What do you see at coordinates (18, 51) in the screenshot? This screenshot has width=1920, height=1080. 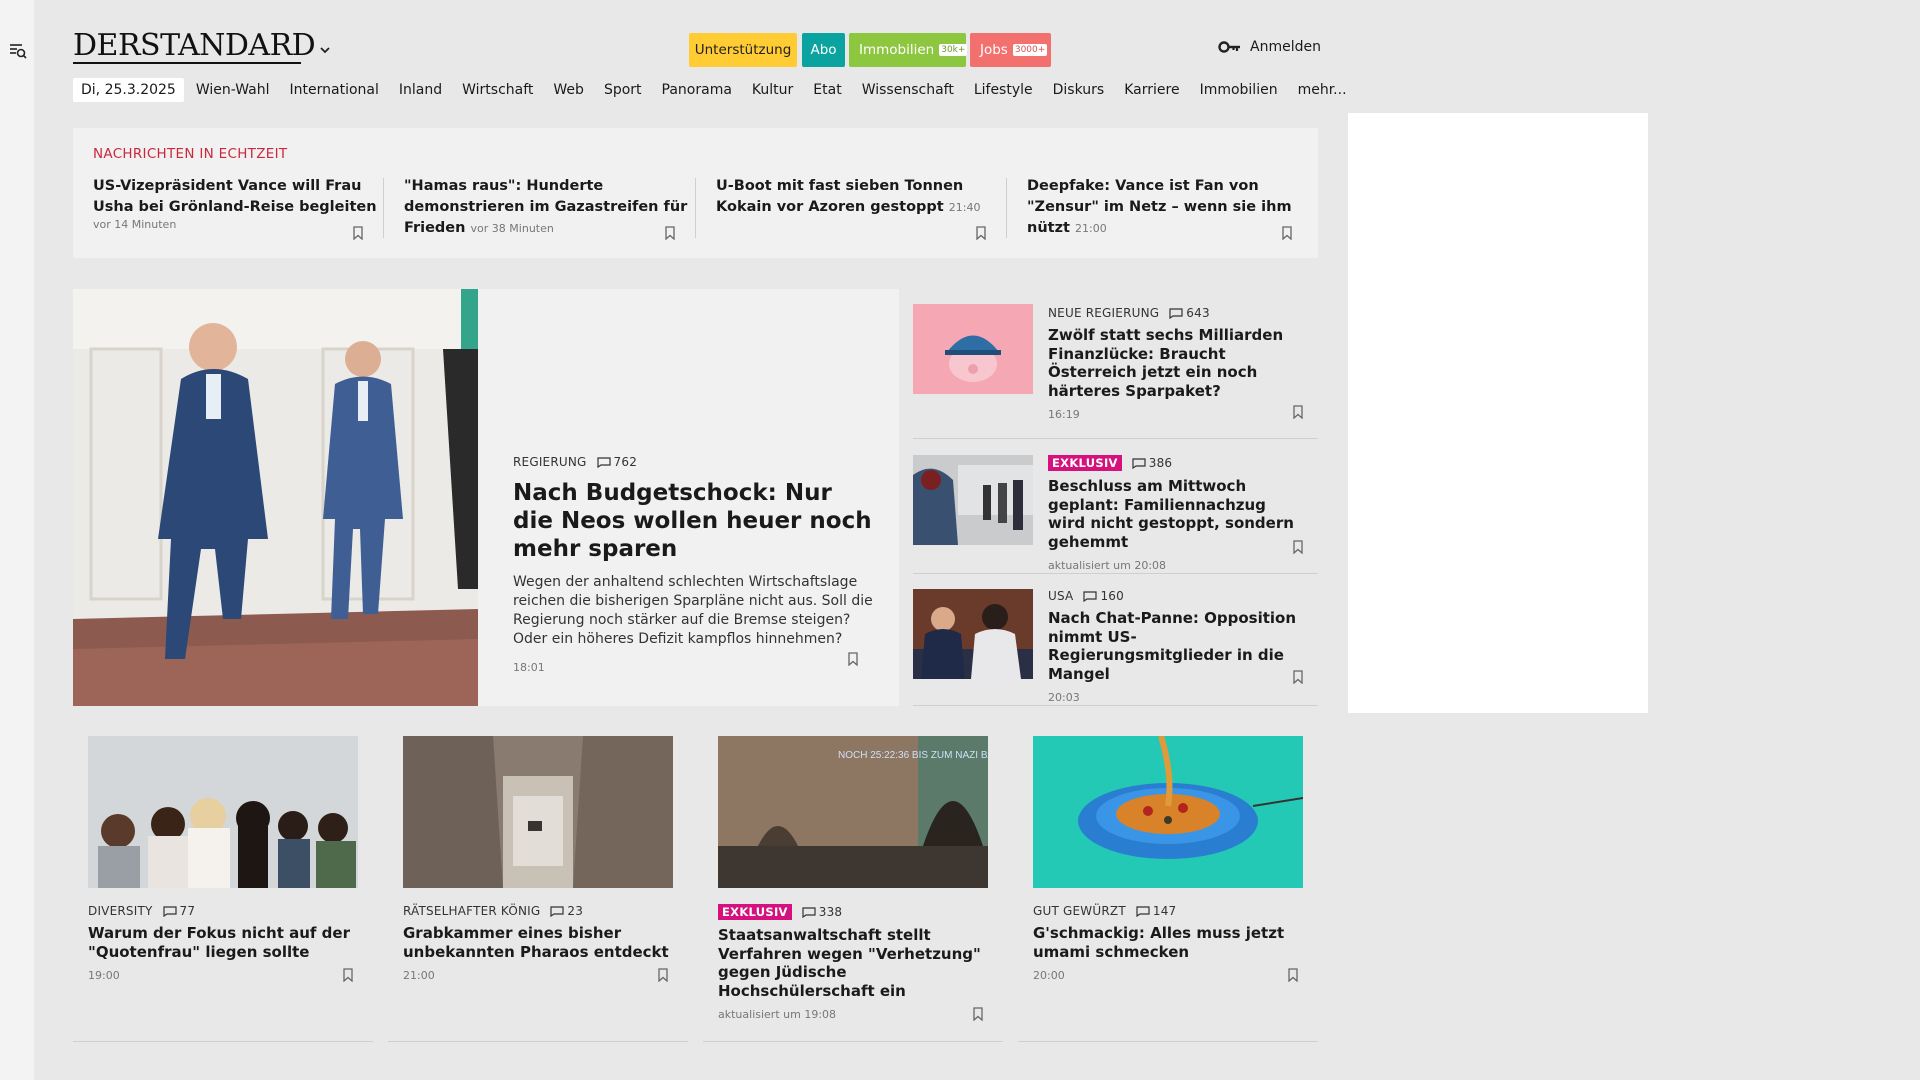 I see `menu-search-icon` at bounding box center [18, 51].